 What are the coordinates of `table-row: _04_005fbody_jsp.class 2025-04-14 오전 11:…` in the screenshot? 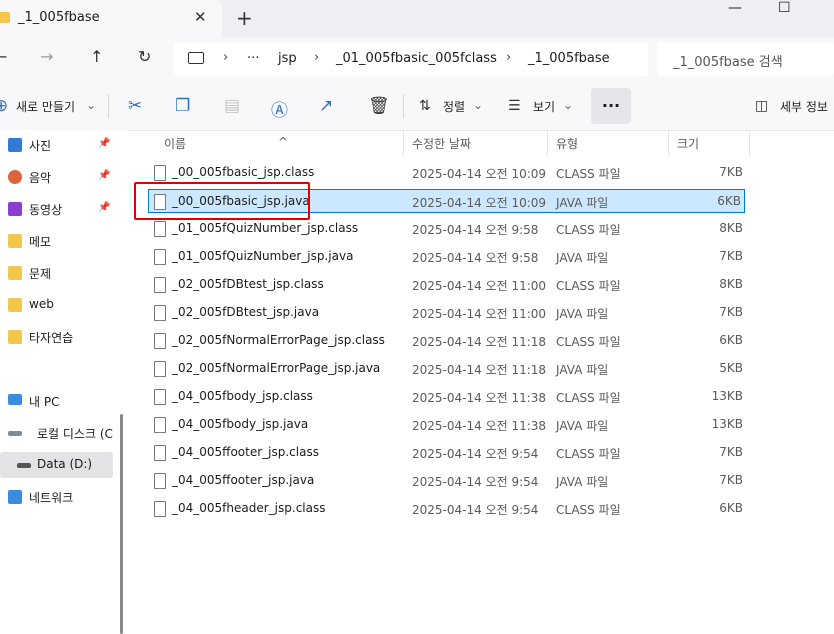 It's located at (439, 397).